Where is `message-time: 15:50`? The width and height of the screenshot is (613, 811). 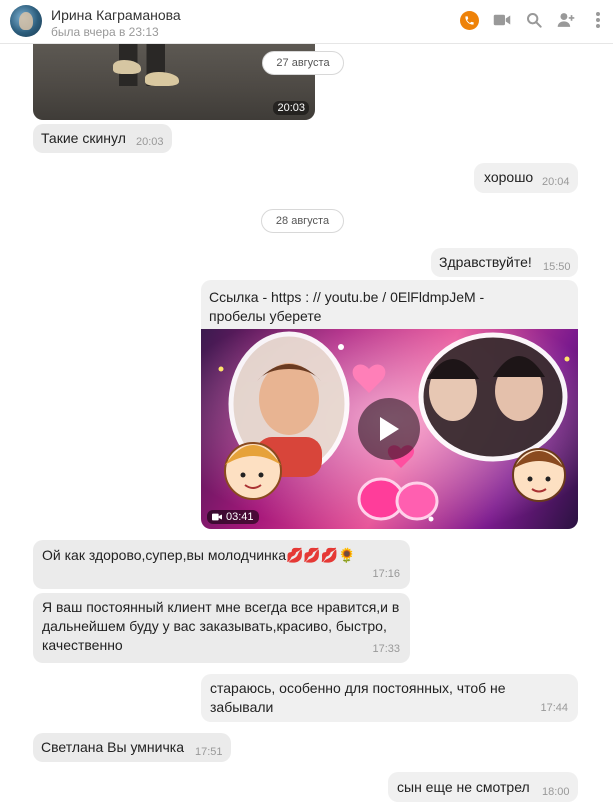
message-time: 15:50 is located at coordinates (557, 267).